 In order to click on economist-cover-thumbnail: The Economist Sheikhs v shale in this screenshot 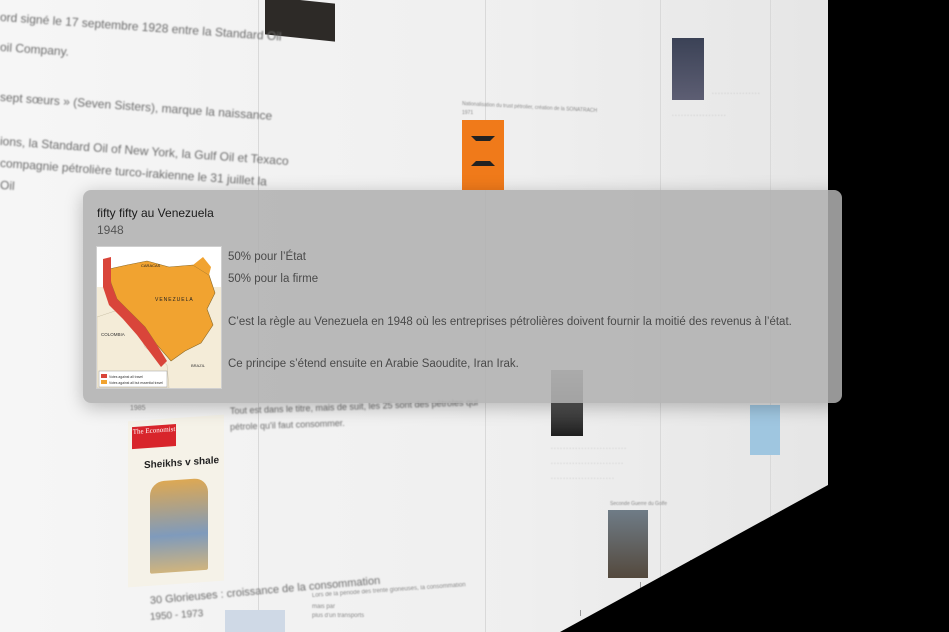, I will do `click(176, 501)`.